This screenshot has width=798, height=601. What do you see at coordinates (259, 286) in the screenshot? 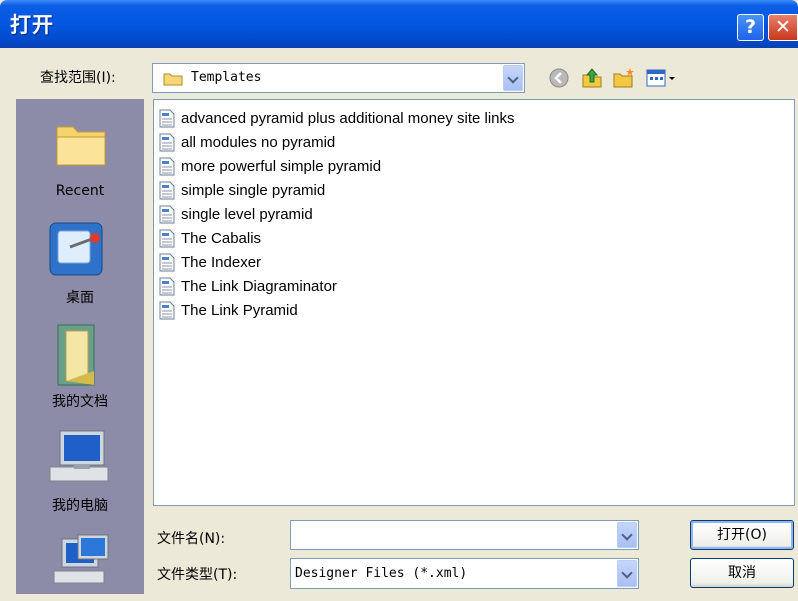
I see `file-name: The Link Diagraminator` at bounding box center [259, 286].